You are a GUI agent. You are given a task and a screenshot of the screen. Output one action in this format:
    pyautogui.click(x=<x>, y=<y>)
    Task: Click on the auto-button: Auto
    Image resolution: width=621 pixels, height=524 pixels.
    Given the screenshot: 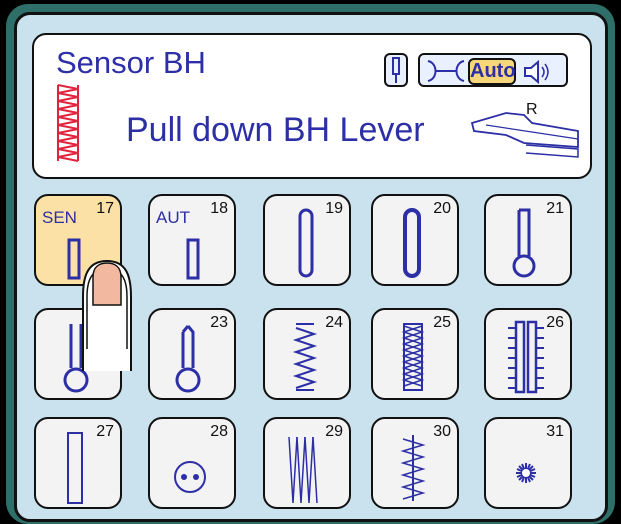 What is the action you would take?
    pyautogui.click(x=492, y=71)
    